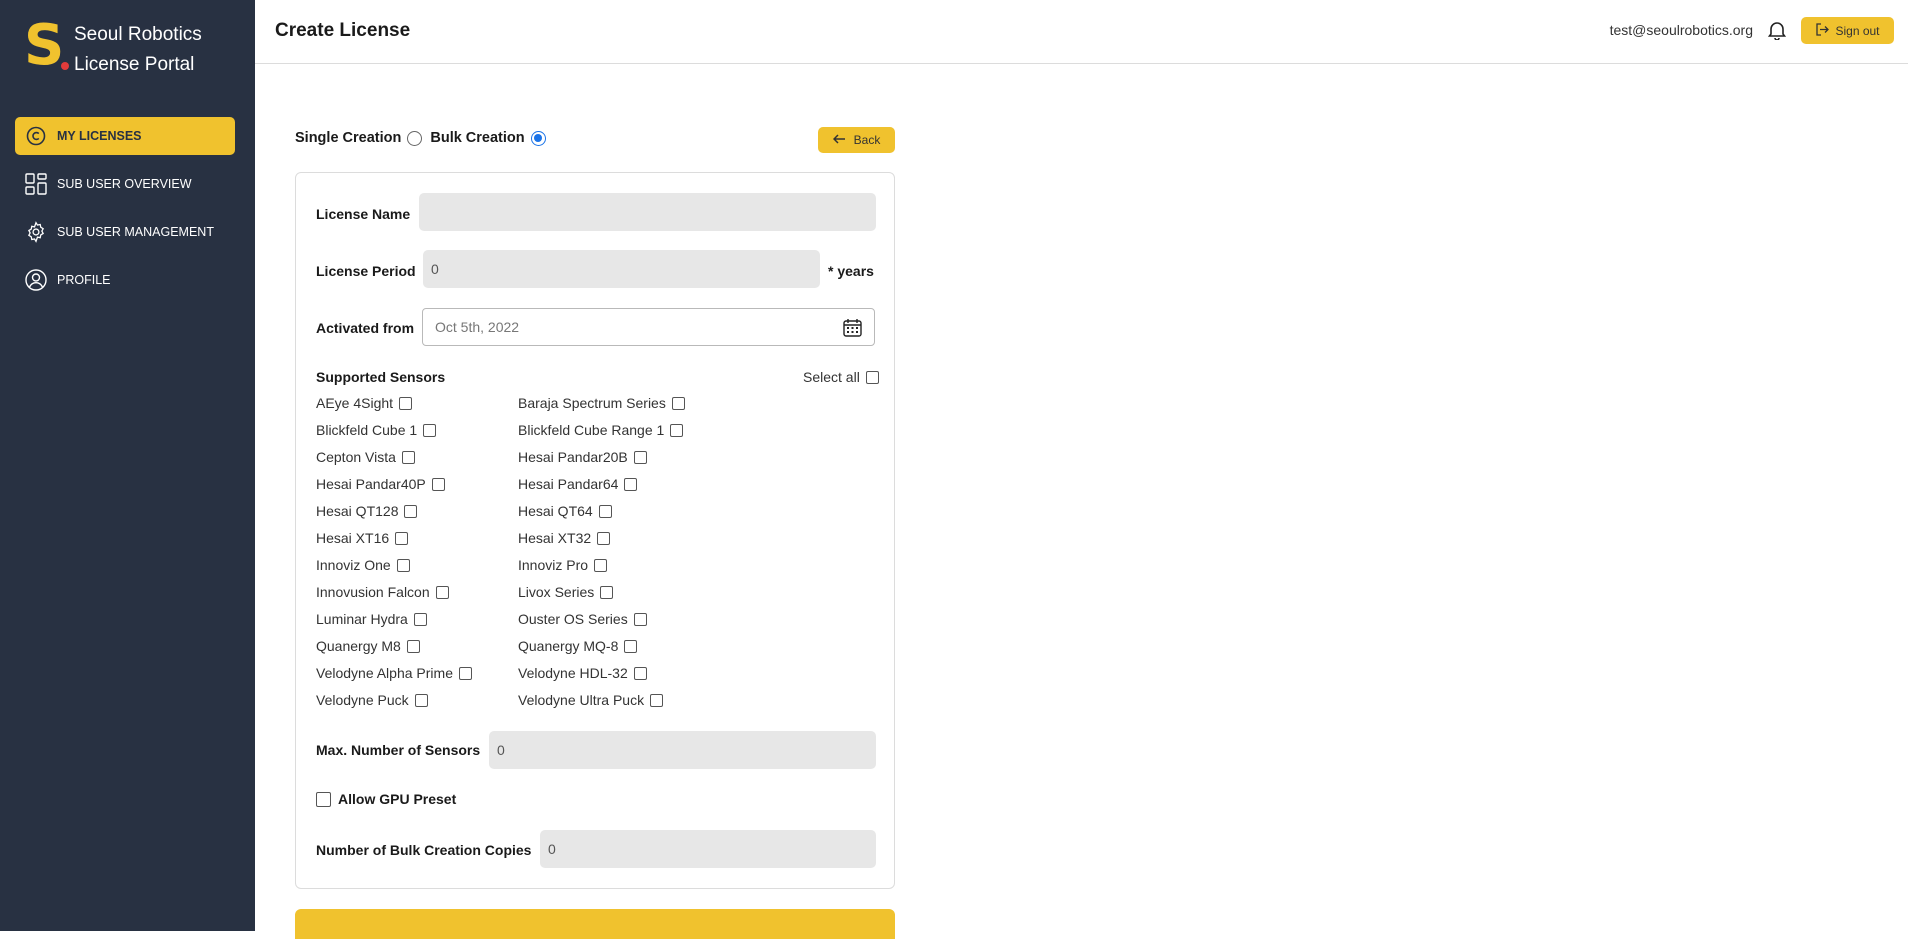 This screenshot has height=939, width=1908. I want to click on sensor-option: Hesai Pandar40P, so click(380, 484).